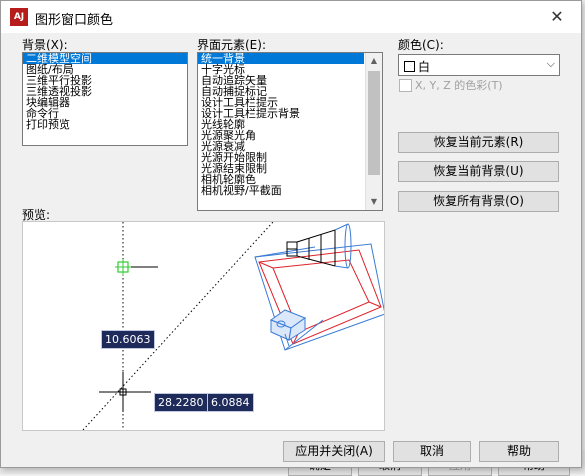  I want to click on apply-and-close-button: 应用并关闭(A), so click(334, 451).